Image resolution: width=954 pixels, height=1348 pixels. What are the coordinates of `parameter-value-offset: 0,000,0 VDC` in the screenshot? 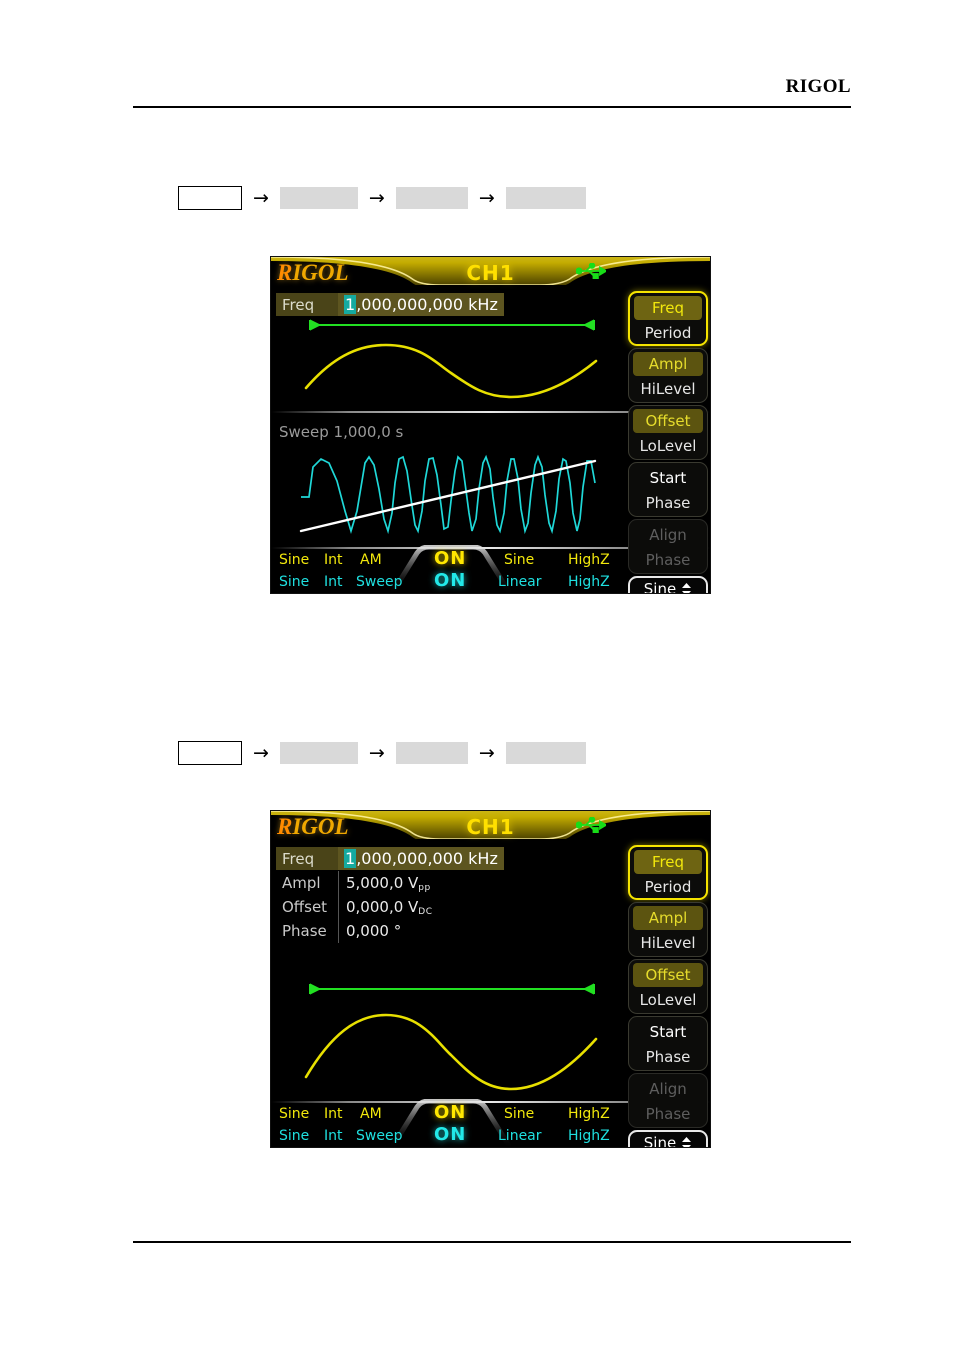 It's located at (389, 907).